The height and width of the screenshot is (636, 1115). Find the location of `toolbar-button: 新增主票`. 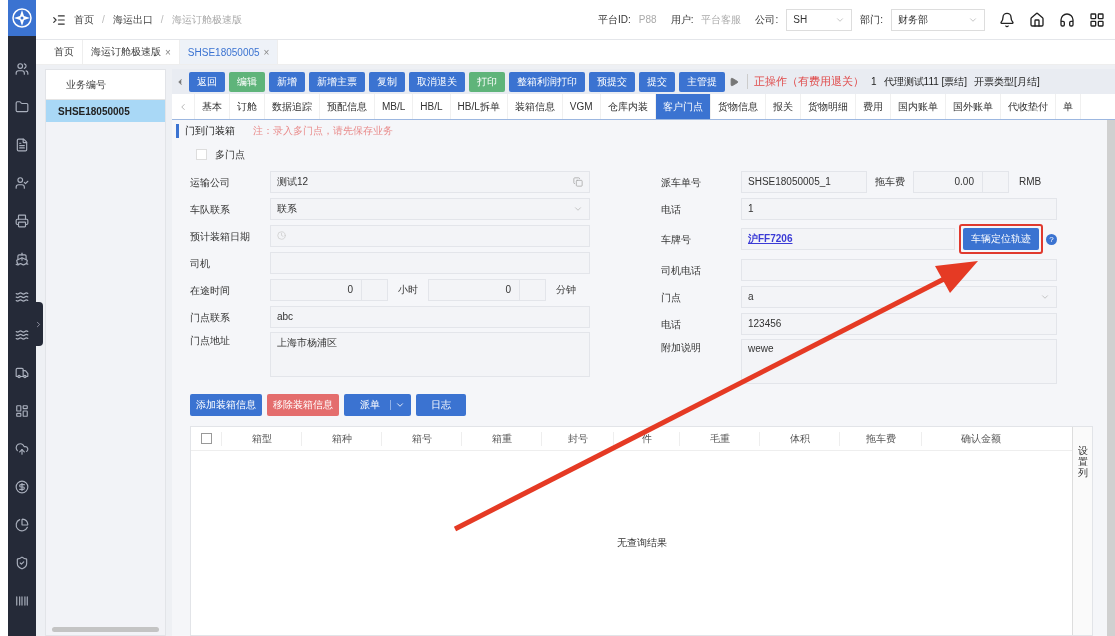

toolbar-button: 新增主票 is located at coordinates (337, 81).